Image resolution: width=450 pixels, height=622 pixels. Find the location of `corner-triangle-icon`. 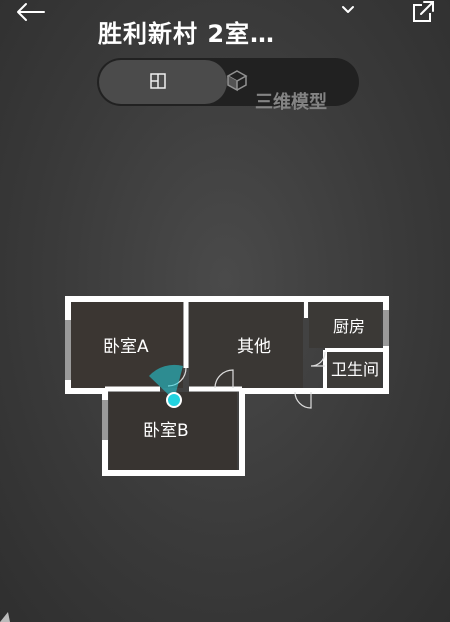

corner-triangle-icon is located at coordinates (5, 617).